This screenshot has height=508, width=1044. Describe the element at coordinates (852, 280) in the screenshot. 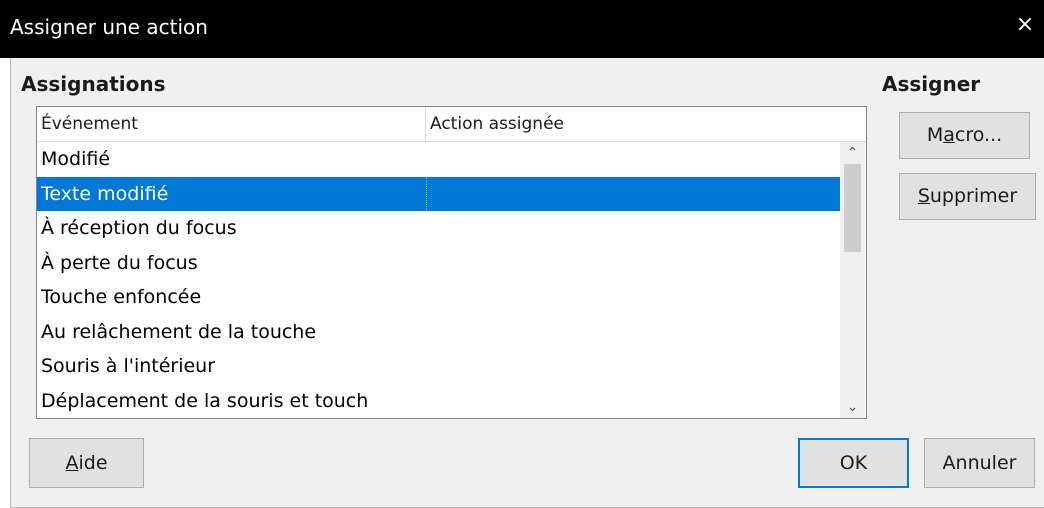

I see `vertical-scrollbar: ⌃ ⌄` at that location.